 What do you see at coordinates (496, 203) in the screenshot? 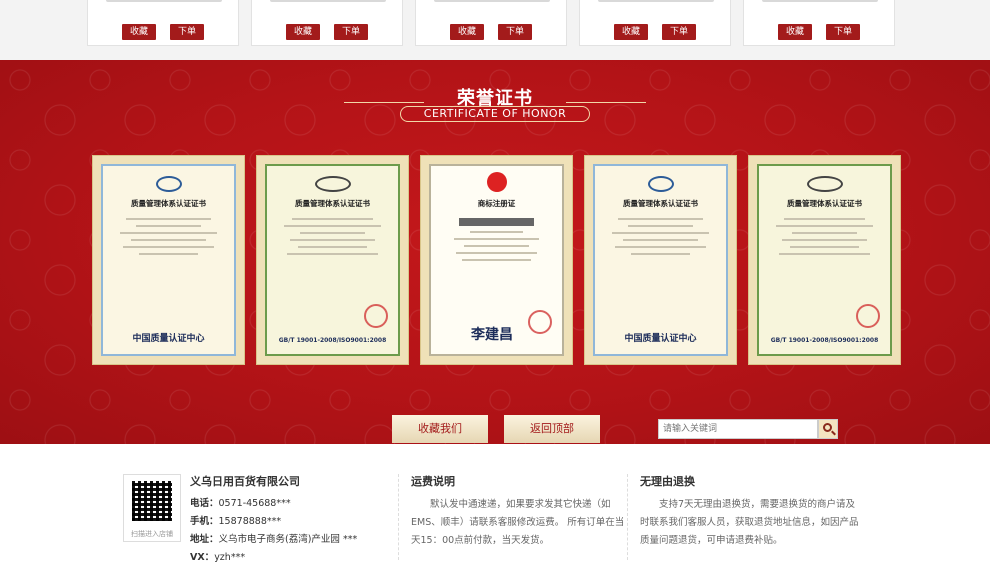
I see `certificate-title: 商标注册证` at bounding box center [496, 203].